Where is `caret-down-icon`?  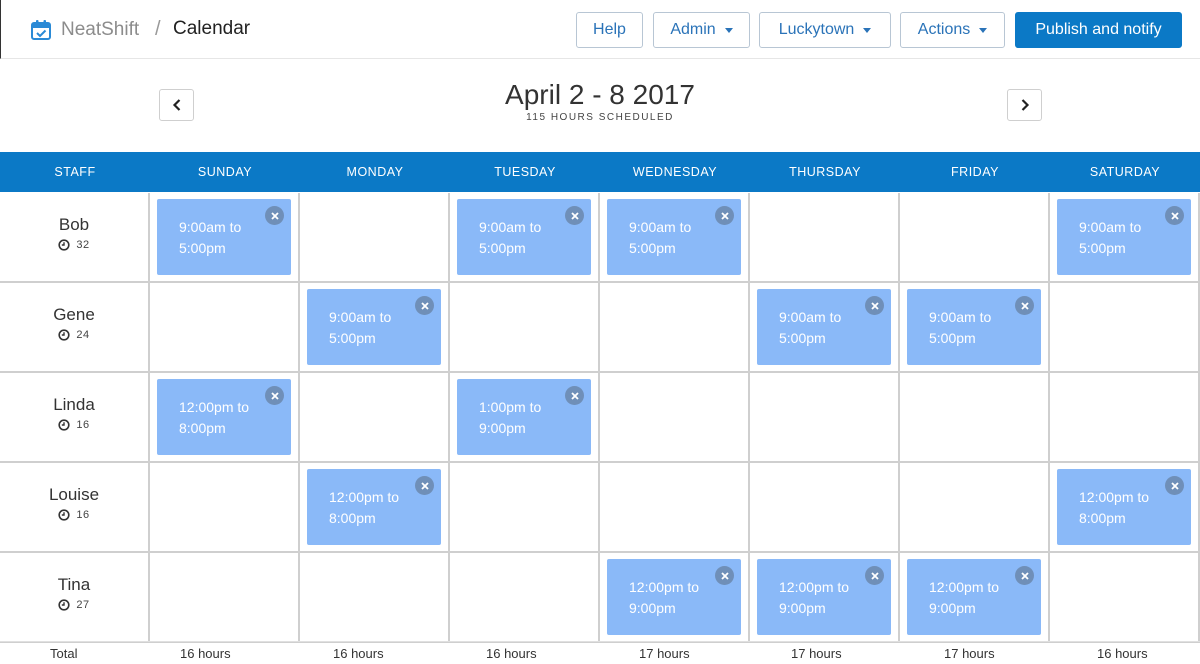 caret-down-icon is located at coordinates (867, 30).